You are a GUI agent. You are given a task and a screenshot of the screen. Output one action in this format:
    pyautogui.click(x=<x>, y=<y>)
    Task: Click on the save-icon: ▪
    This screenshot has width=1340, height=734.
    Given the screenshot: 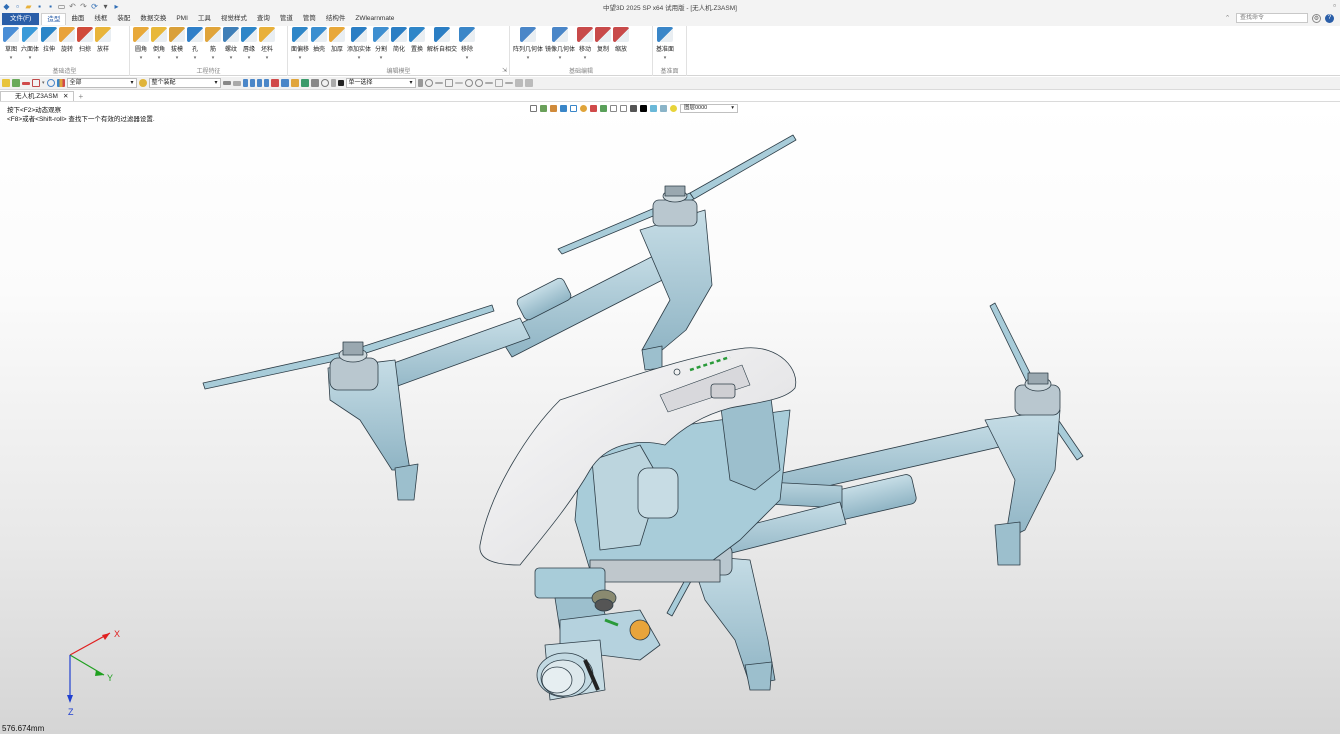 What is the action you would take?
    pyautogui.click(x=39, y=6)
    